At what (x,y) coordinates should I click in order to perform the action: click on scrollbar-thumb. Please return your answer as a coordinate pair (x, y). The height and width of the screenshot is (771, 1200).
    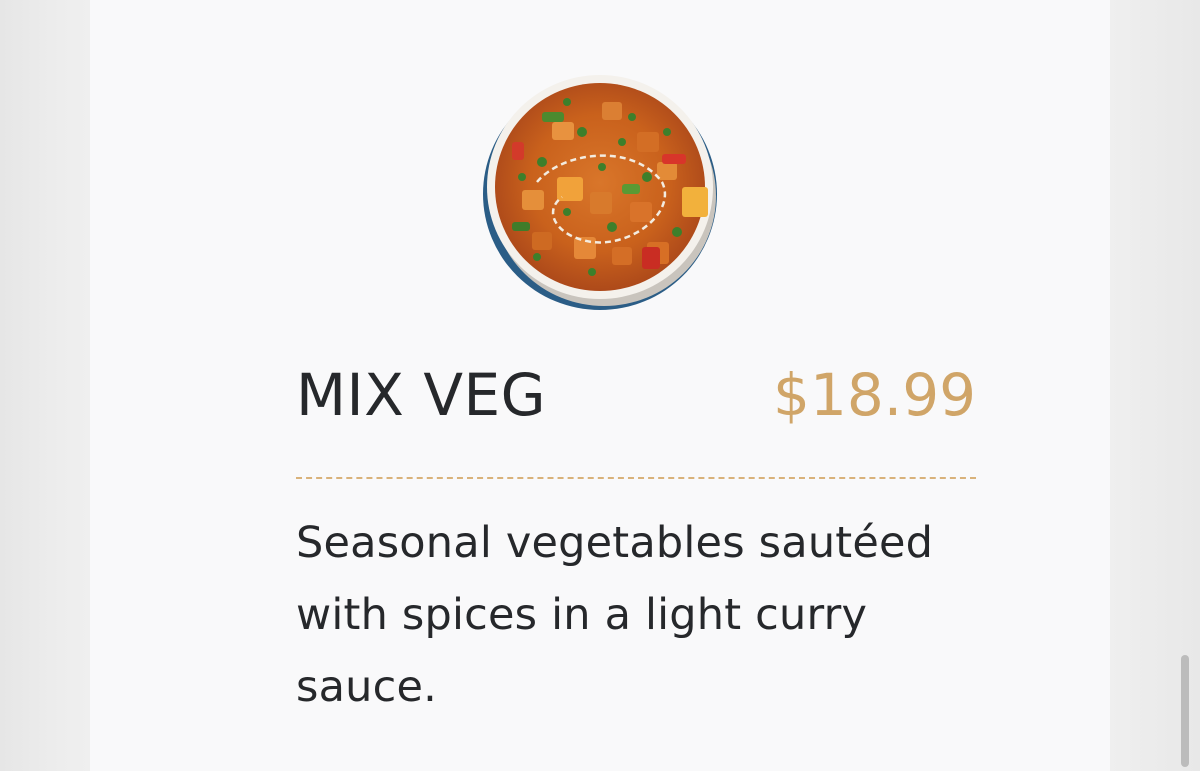
    Looking at the image, I should click on (1185, 711).